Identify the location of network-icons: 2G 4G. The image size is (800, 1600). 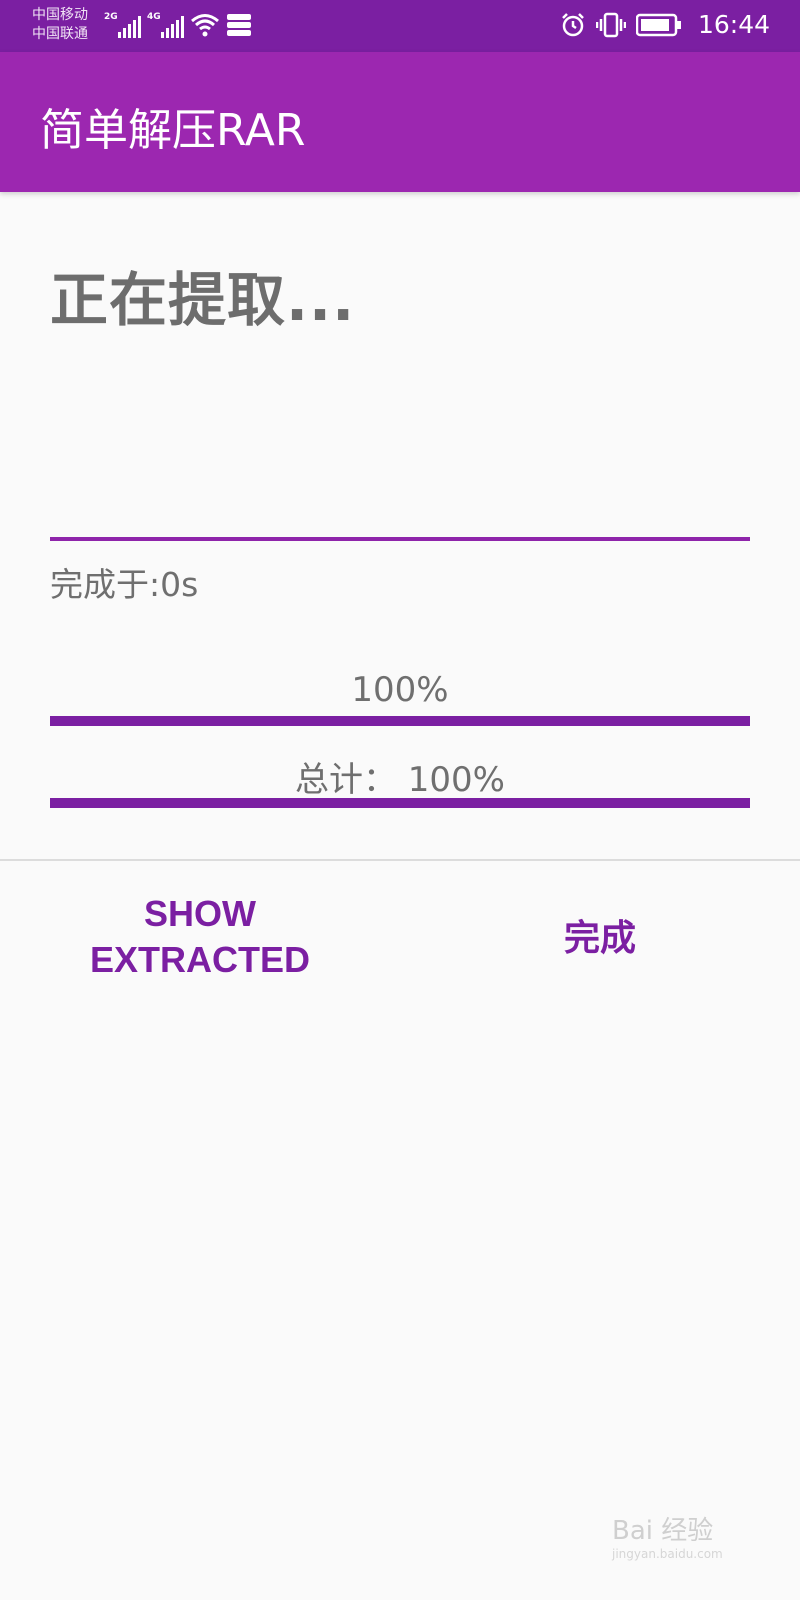
(178, 25).